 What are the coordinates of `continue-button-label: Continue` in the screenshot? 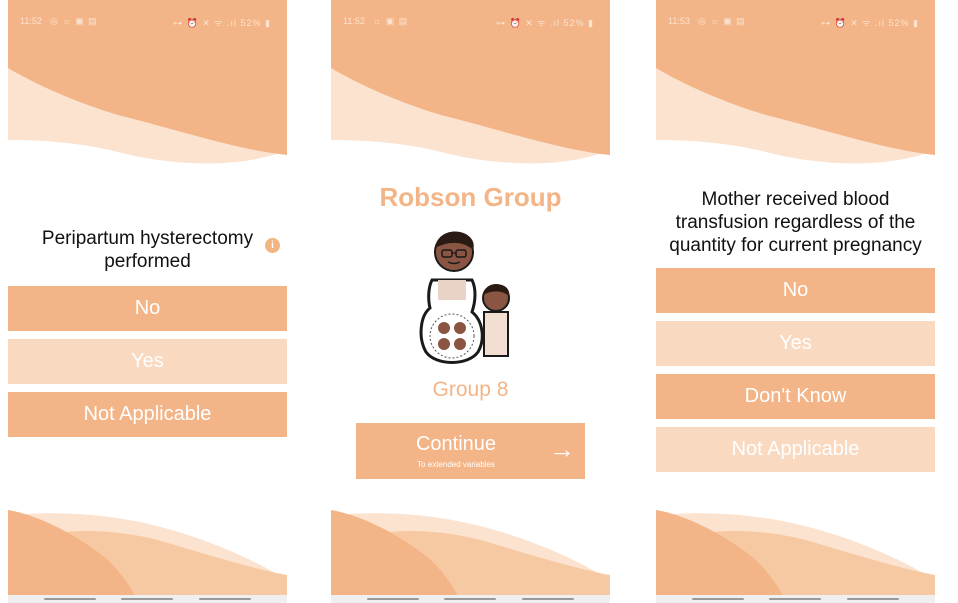 It's located at (456, 444).